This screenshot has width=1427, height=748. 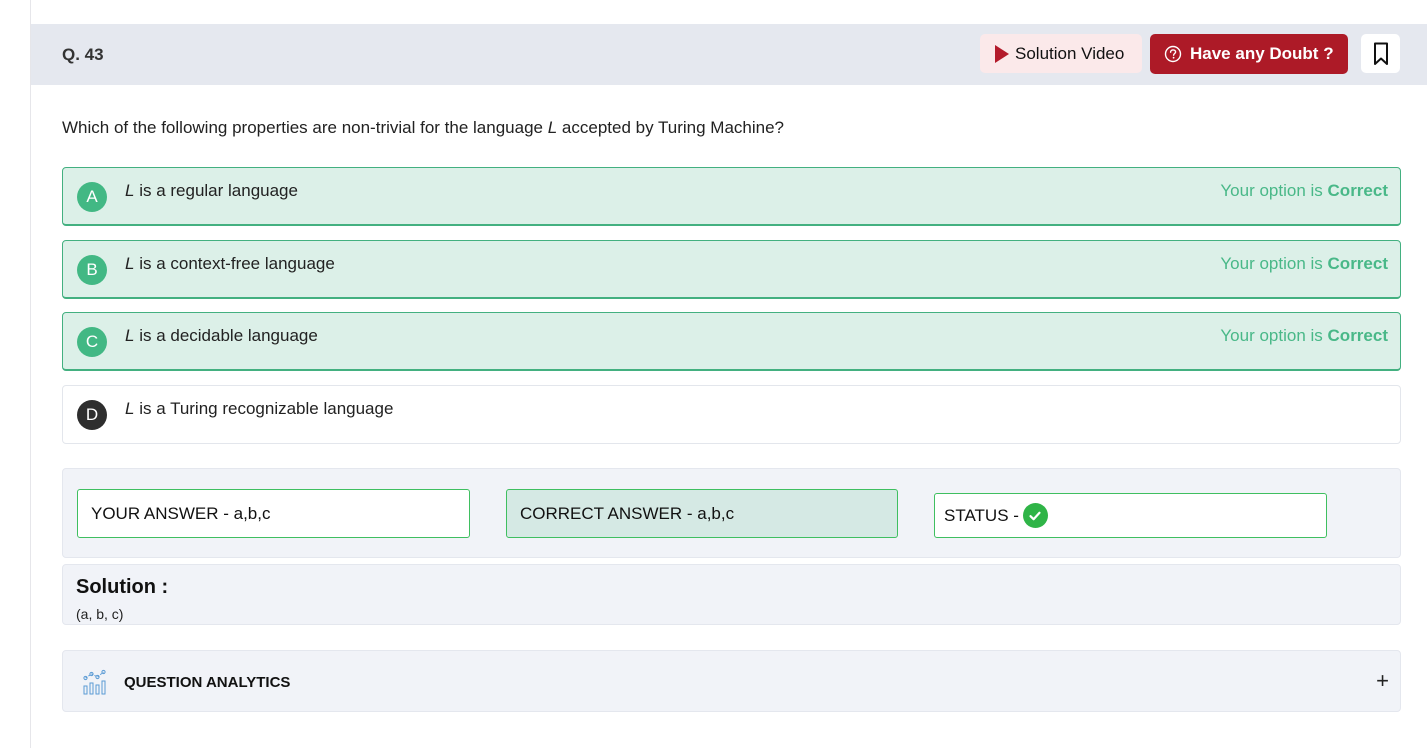 I want to click on option-badge: C, so click(x=92, y=342).